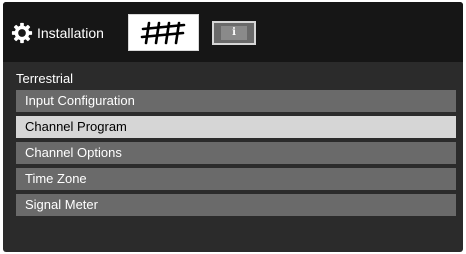 The width and height of the screenshot is (466, 254). I want to click on info-icon: i, so click(234, 33).